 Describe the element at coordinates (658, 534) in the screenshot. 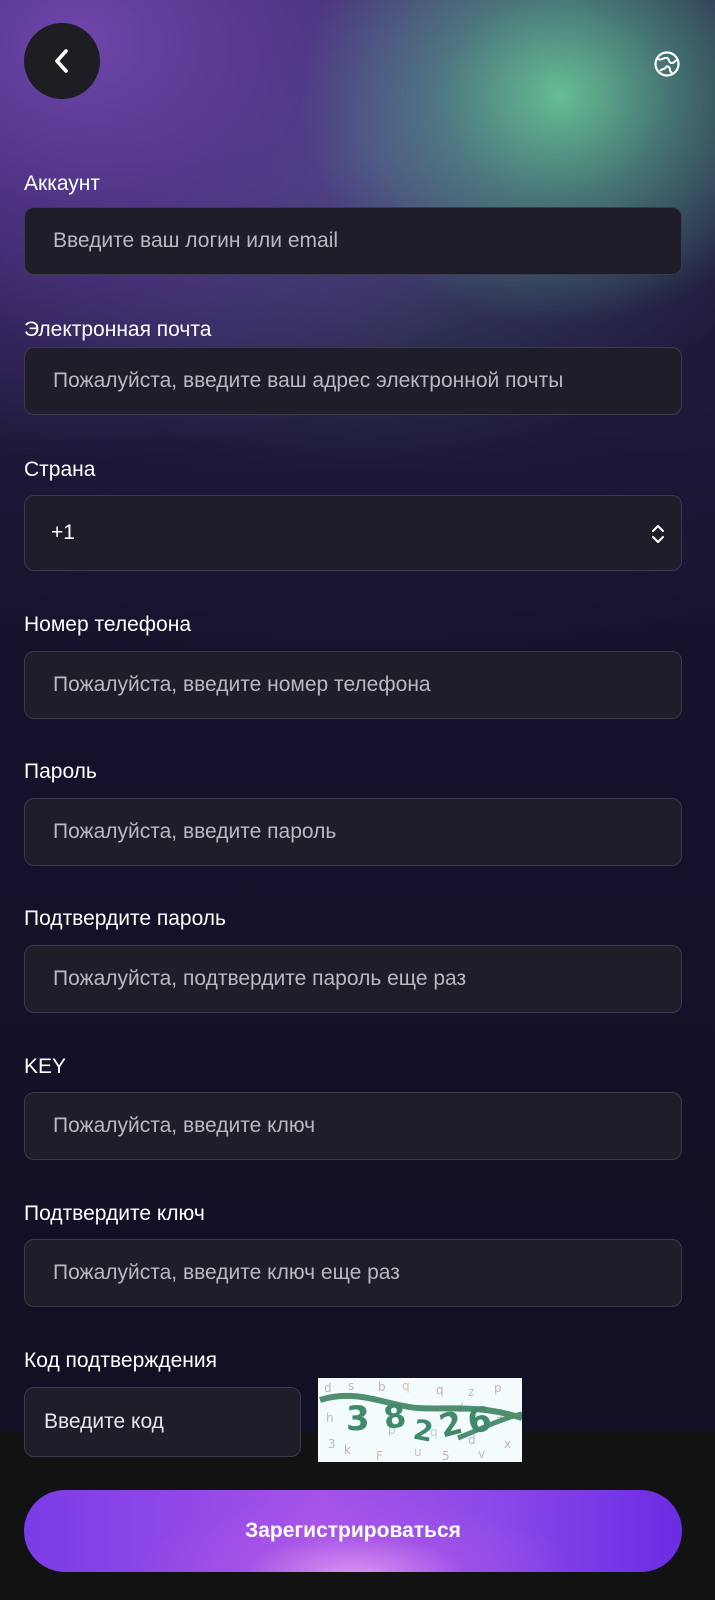

I see `chevron-up-down-icon` at that location.